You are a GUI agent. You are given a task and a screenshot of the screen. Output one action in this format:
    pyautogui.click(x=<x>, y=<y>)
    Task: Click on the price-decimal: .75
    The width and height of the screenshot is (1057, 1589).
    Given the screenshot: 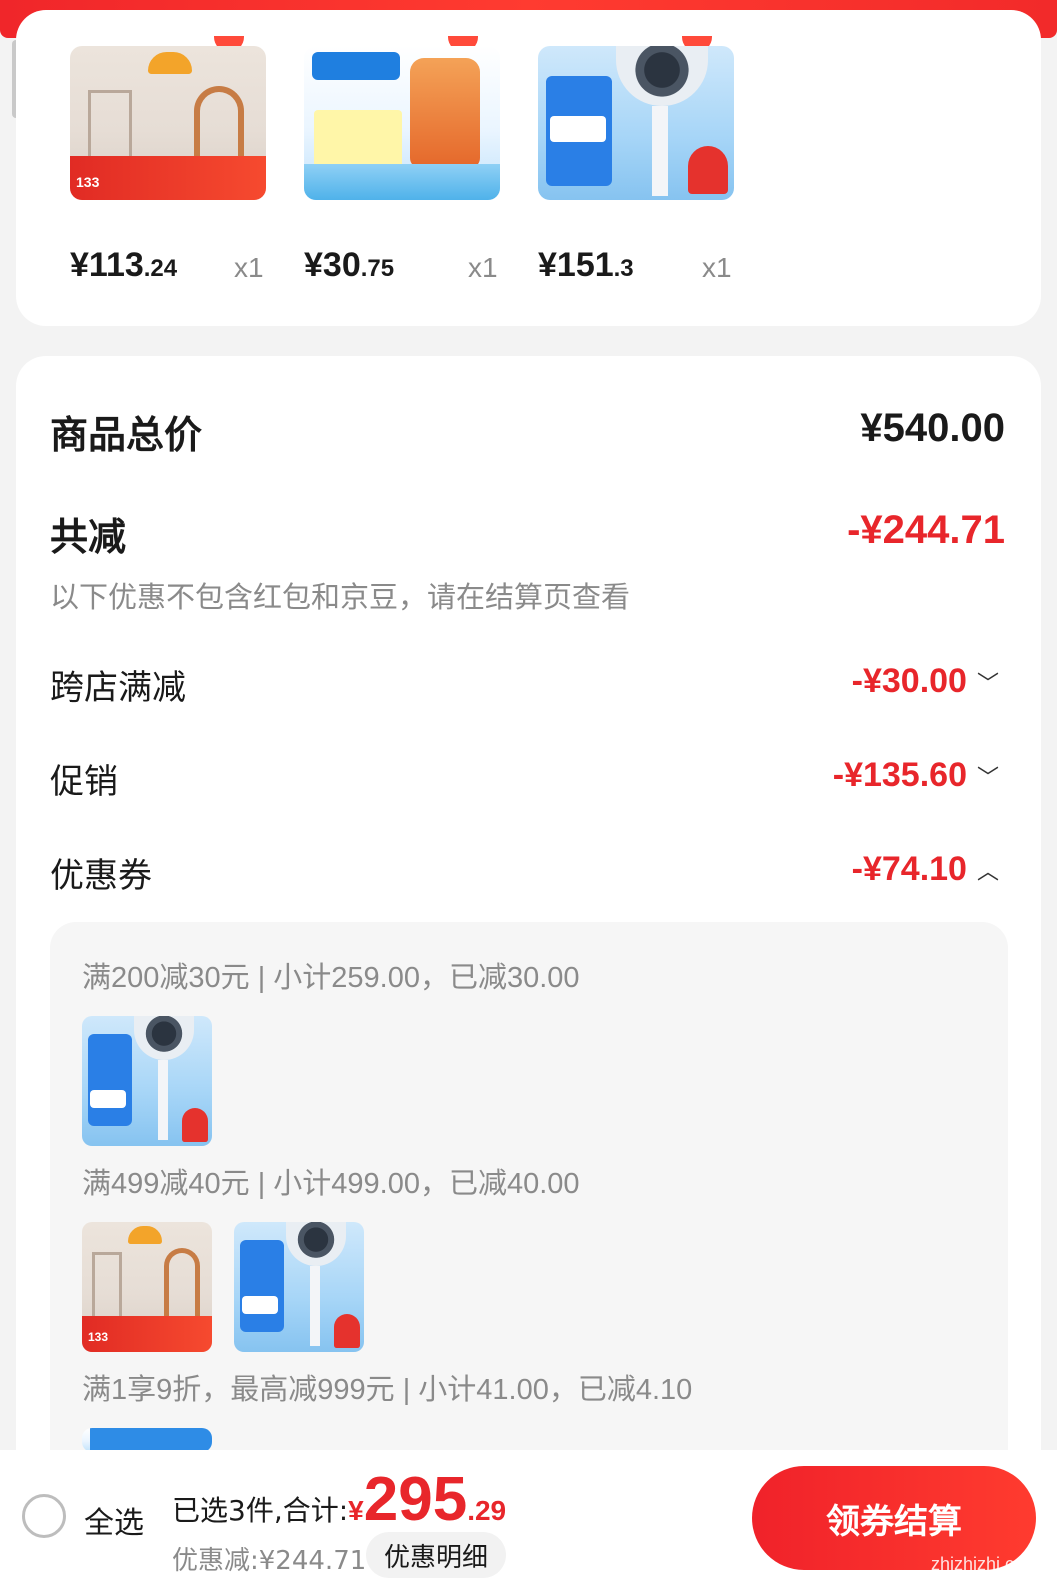 What is the action you would take?
    pyautogui.click(x=377, y=268)
    